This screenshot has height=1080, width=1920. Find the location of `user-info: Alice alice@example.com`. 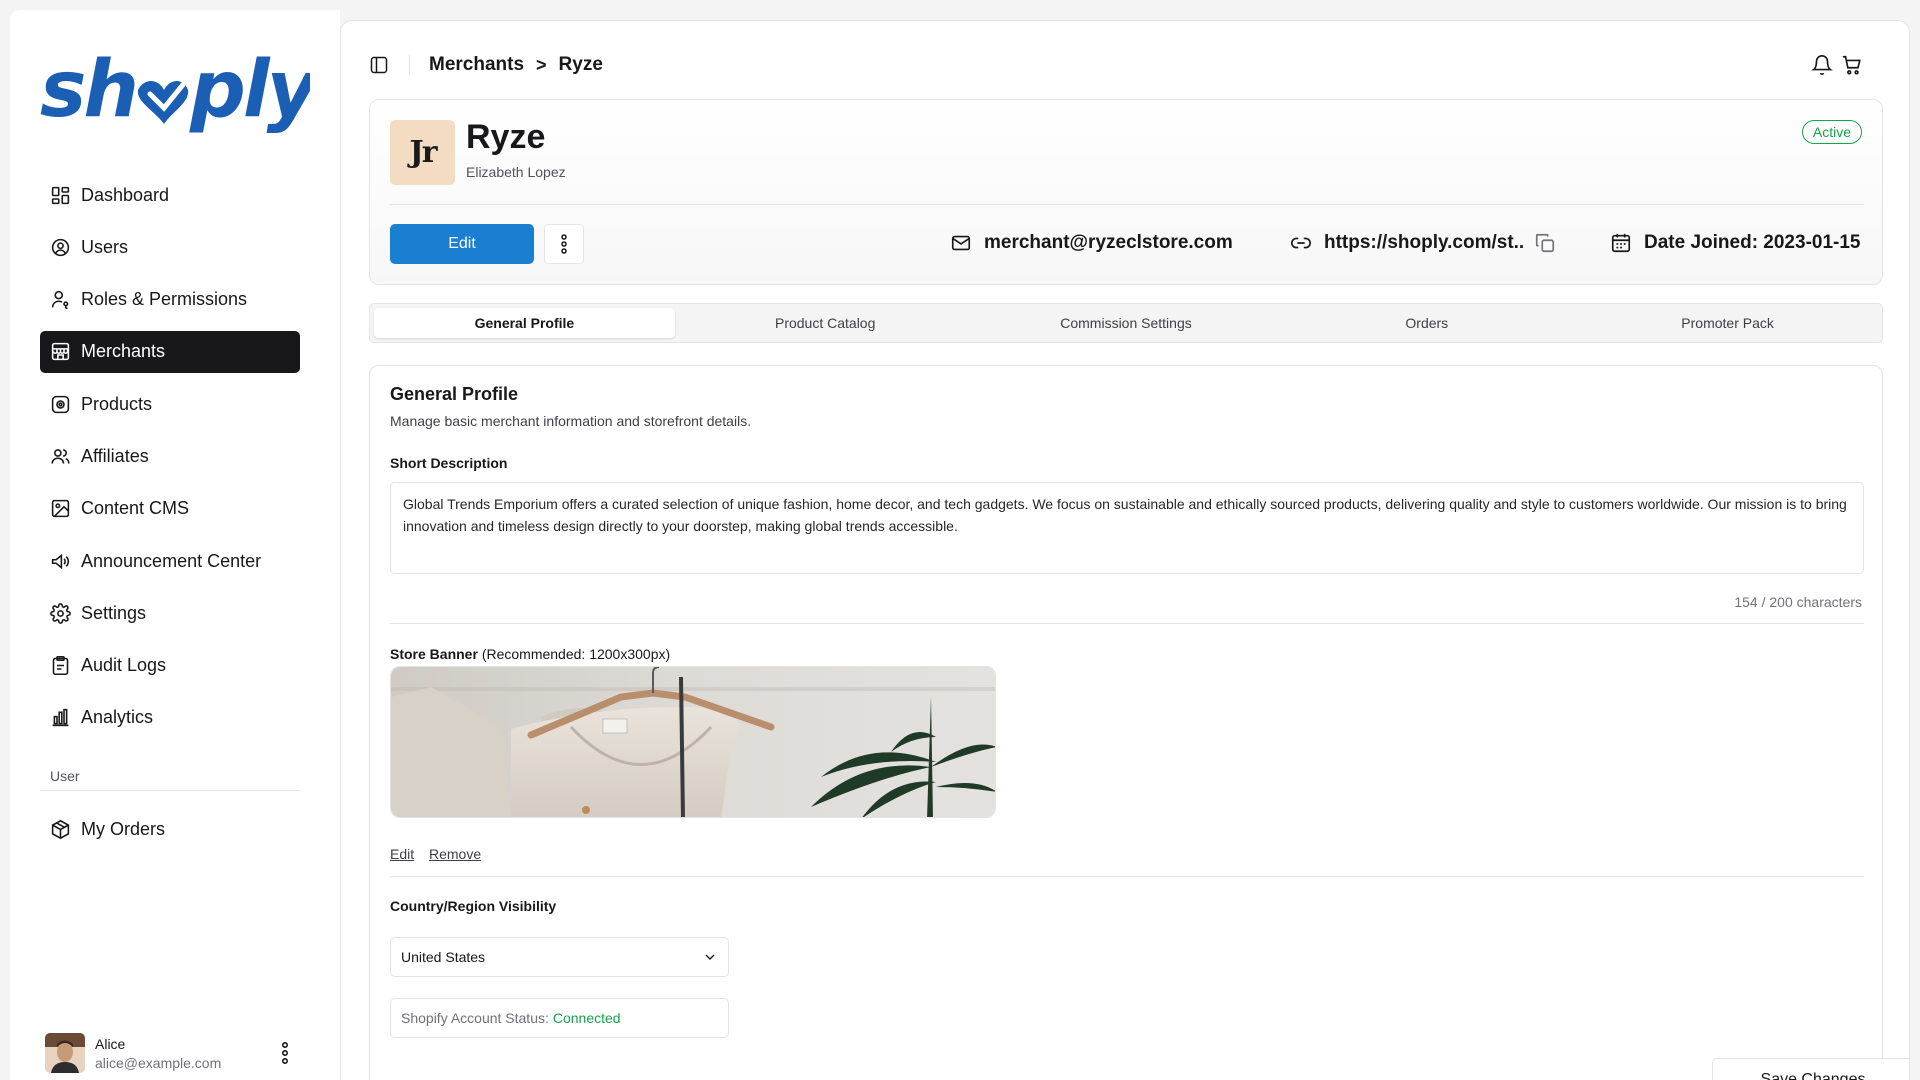

user-info: Alice alice@example.com is located at coordinates (158, 1053).